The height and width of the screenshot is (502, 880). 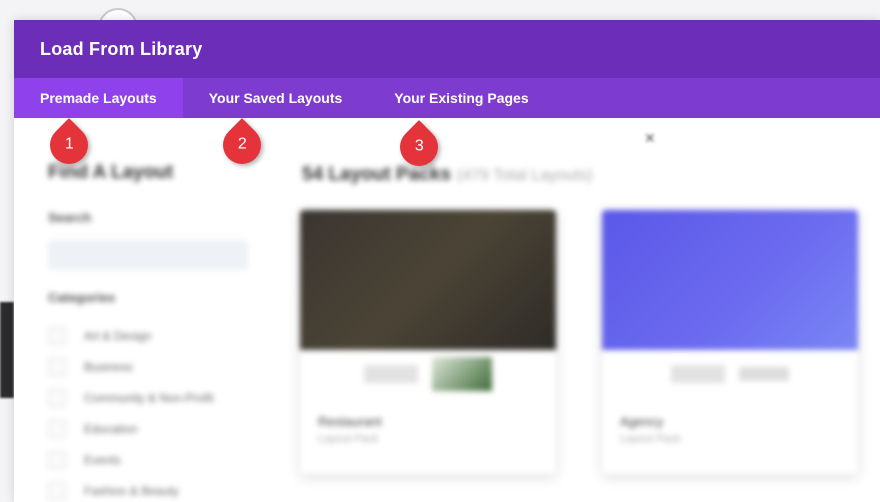 I want to click on category-item: Education, so click(x=130, y=428).